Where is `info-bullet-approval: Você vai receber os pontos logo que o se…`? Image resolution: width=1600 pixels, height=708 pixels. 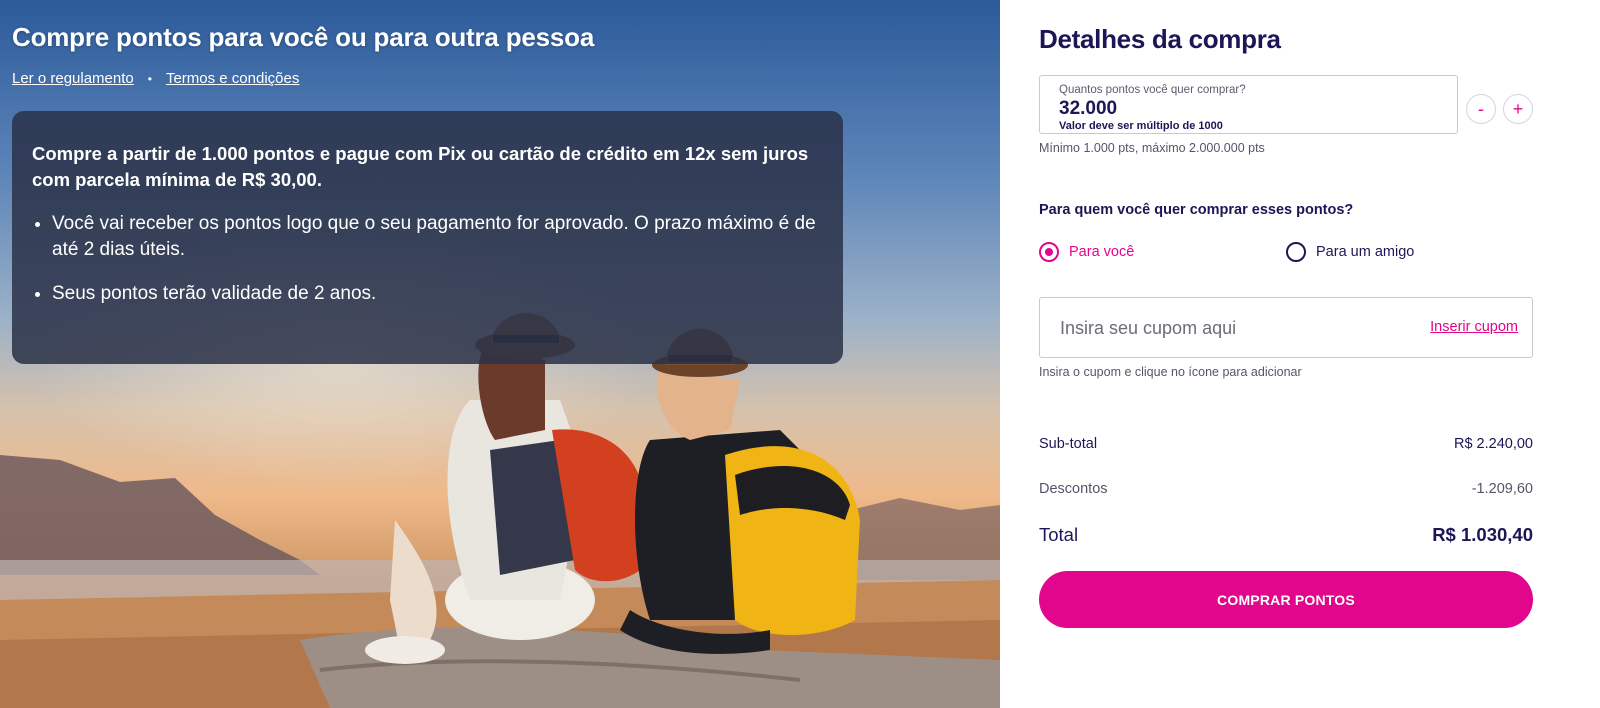
info-bullet-approval: Você vai receber os pontos logo que o se… is located at coordinates (437, 237).